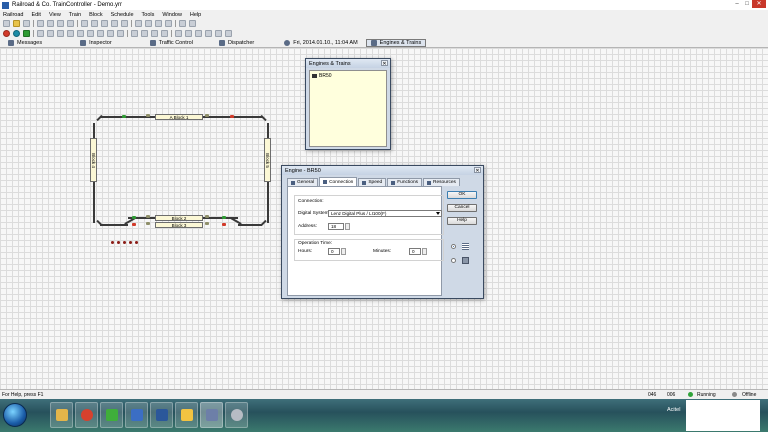 The image size is (768, 432). Describe the element at coordinates (50, 23) in the screenshot. I see `cut-icon` at that location.